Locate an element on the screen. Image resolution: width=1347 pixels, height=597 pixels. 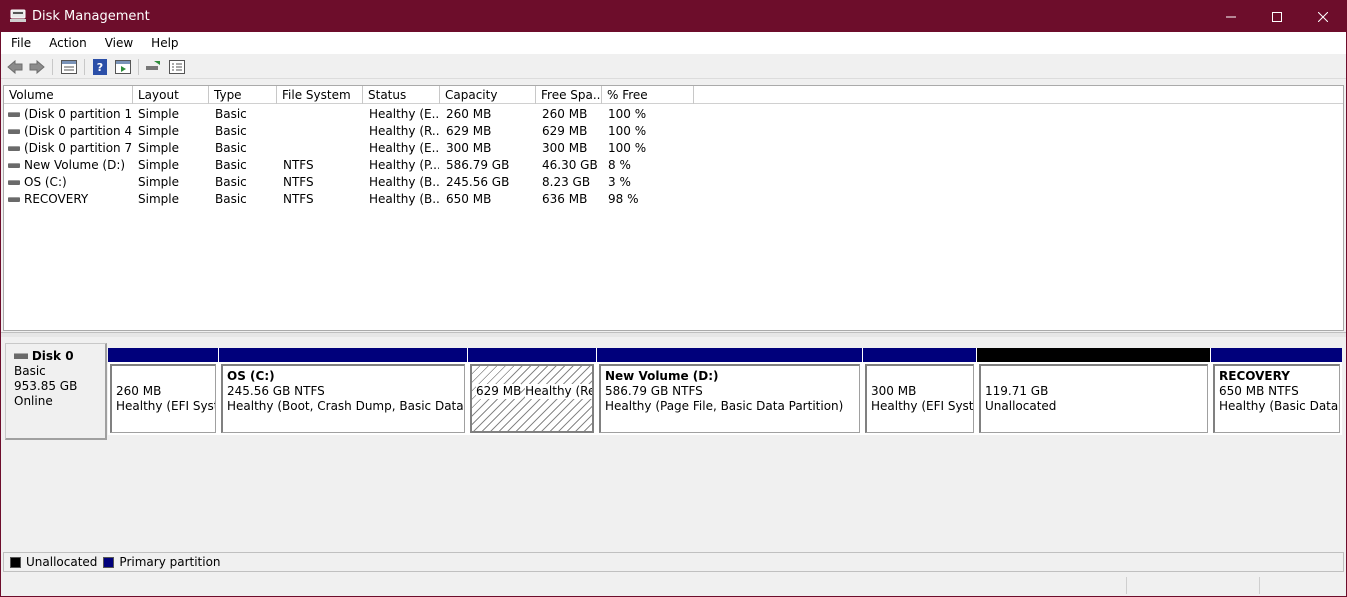
partition-unallocated: 119.71 GB Unallocated is located at coordinates (1093, 391).